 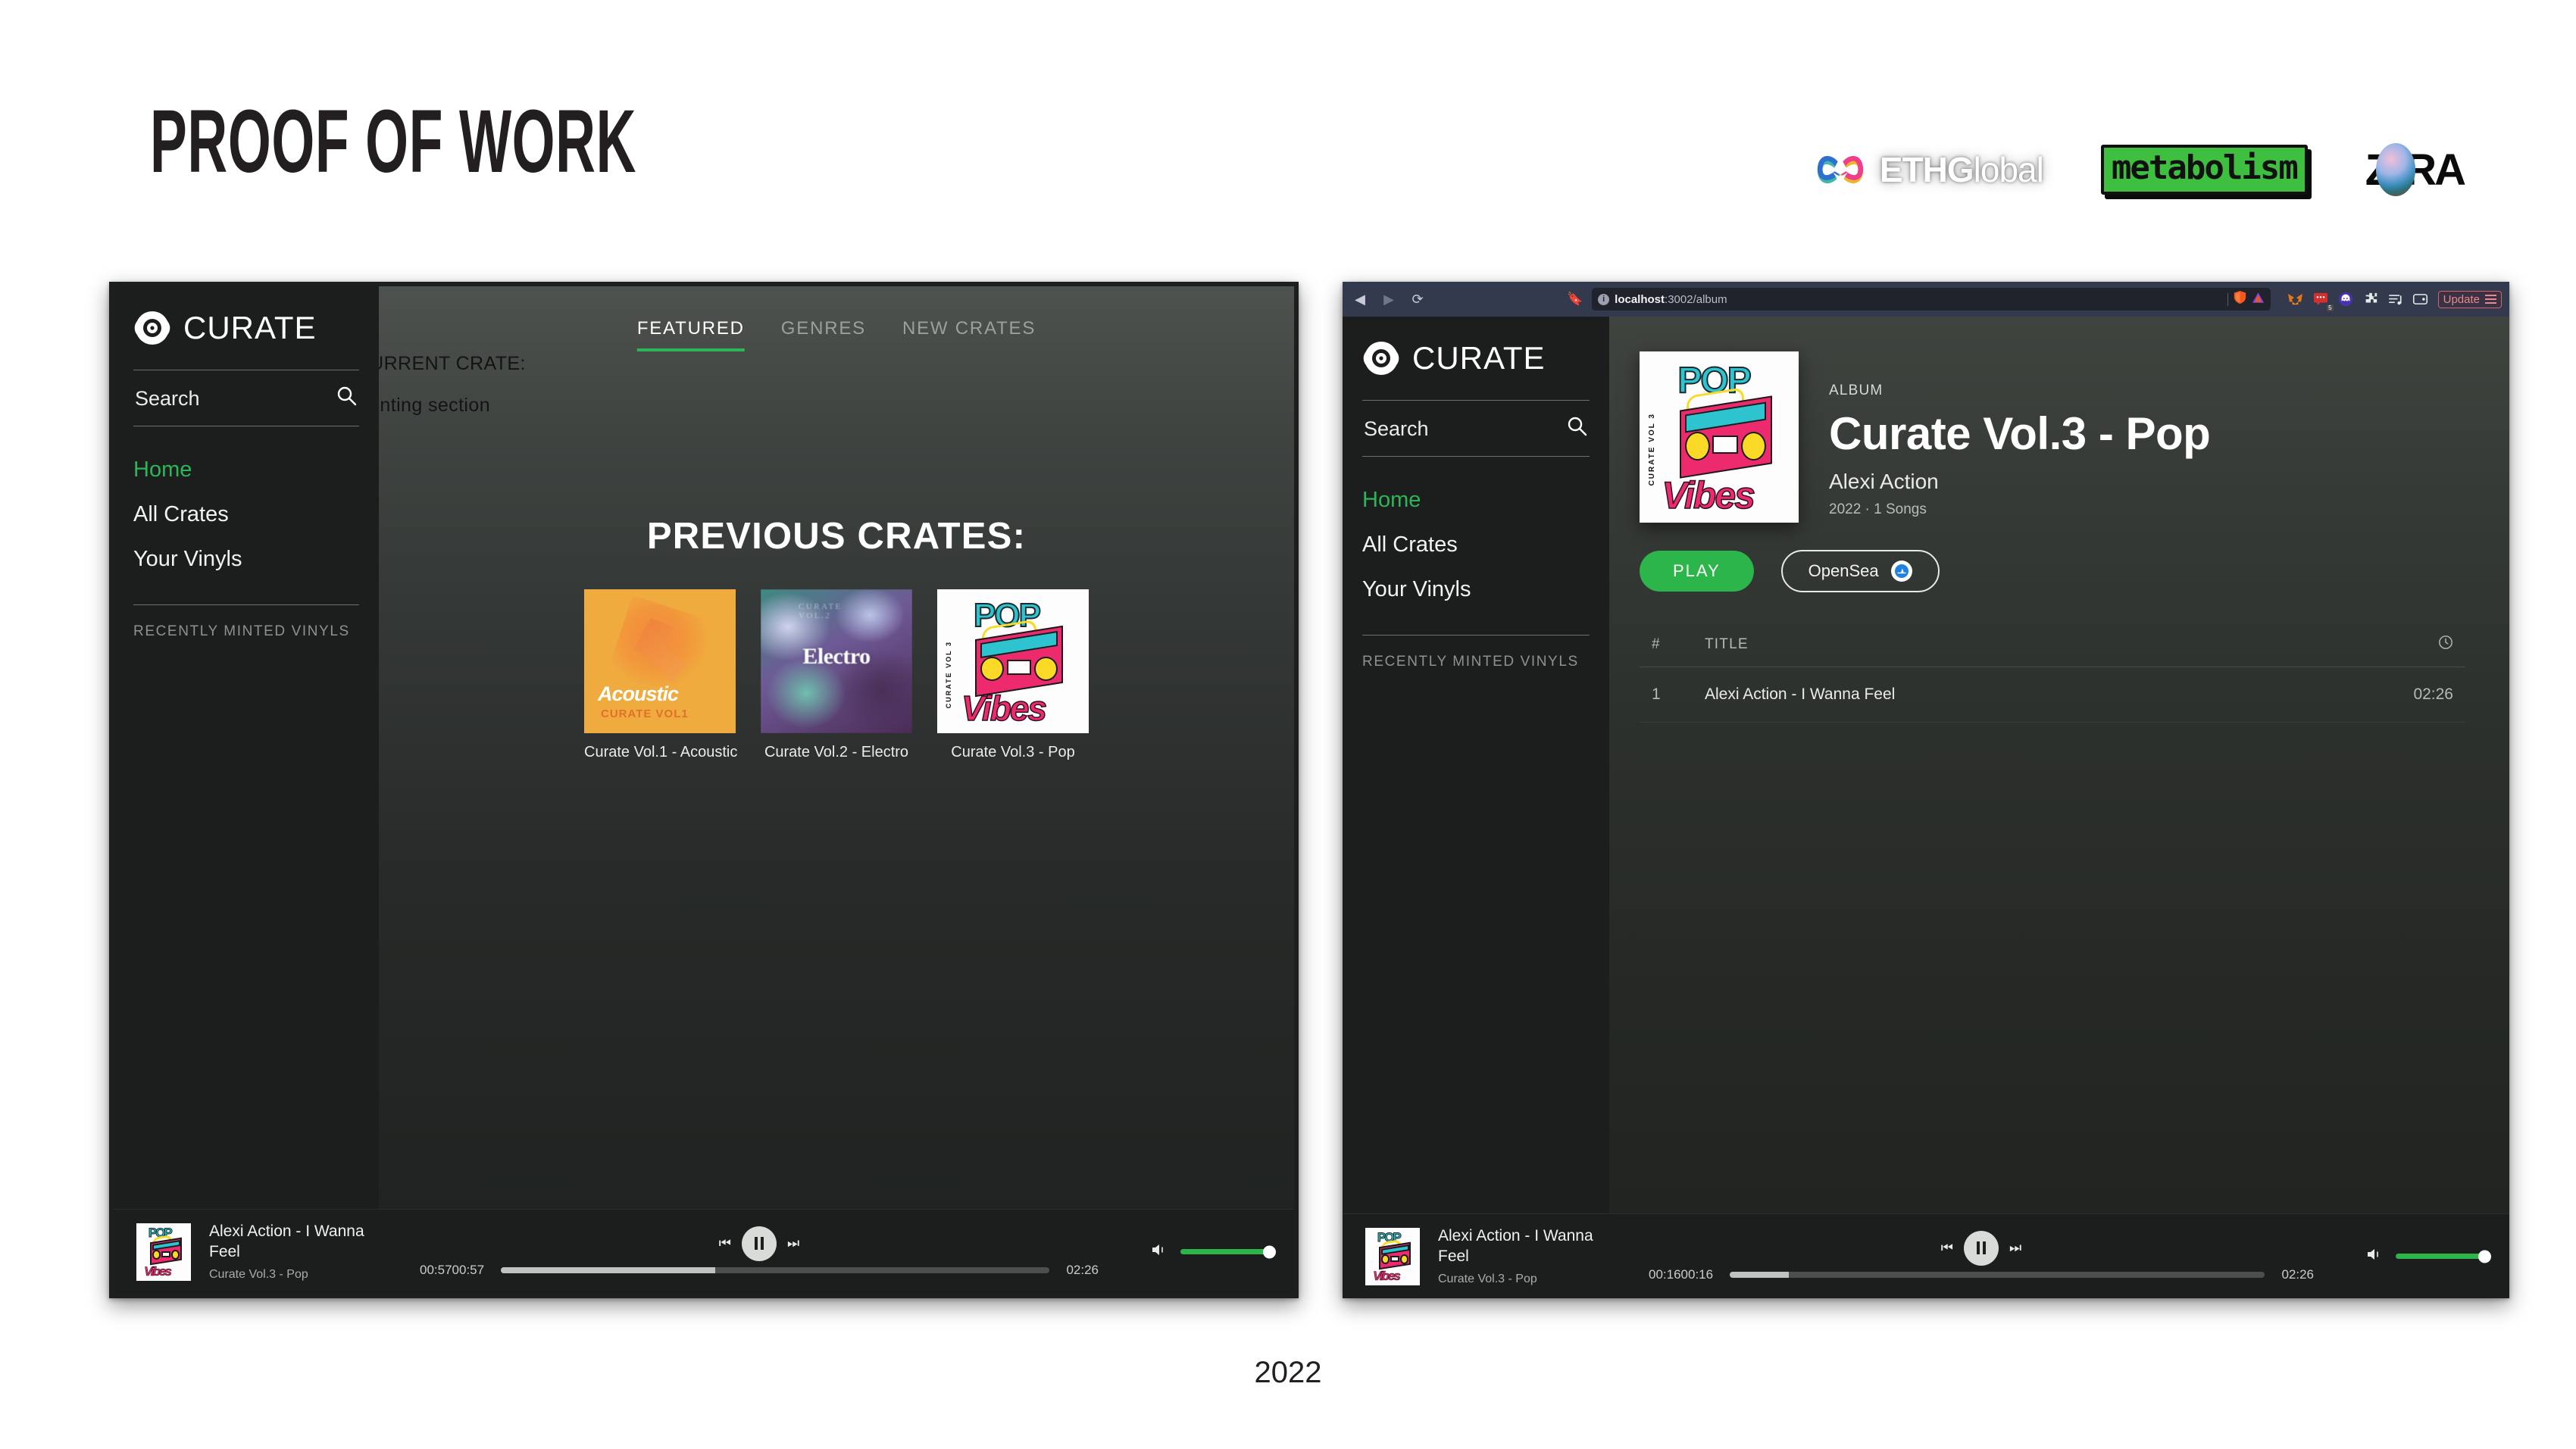 I want to click on album-artist: Alexi Action, so click(x=1884, y=481).